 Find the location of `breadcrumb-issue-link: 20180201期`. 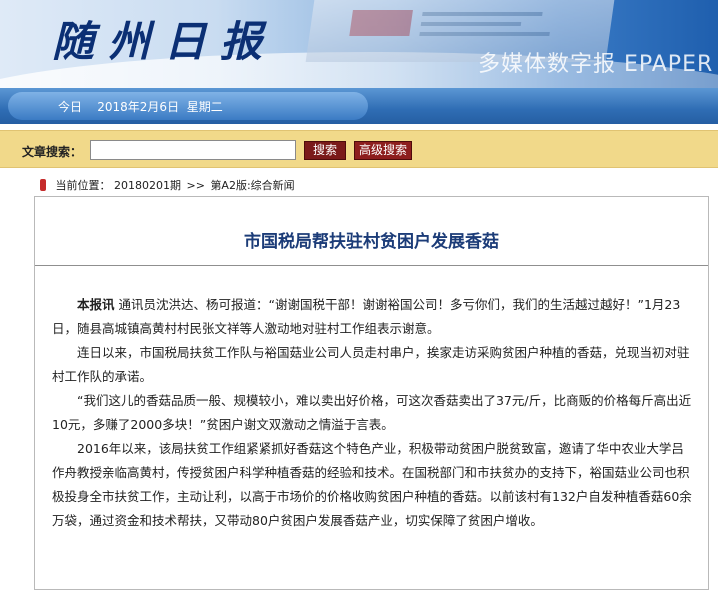

breadcrumb-issue-link: 20180201期 is located at coordinates (147, 185).